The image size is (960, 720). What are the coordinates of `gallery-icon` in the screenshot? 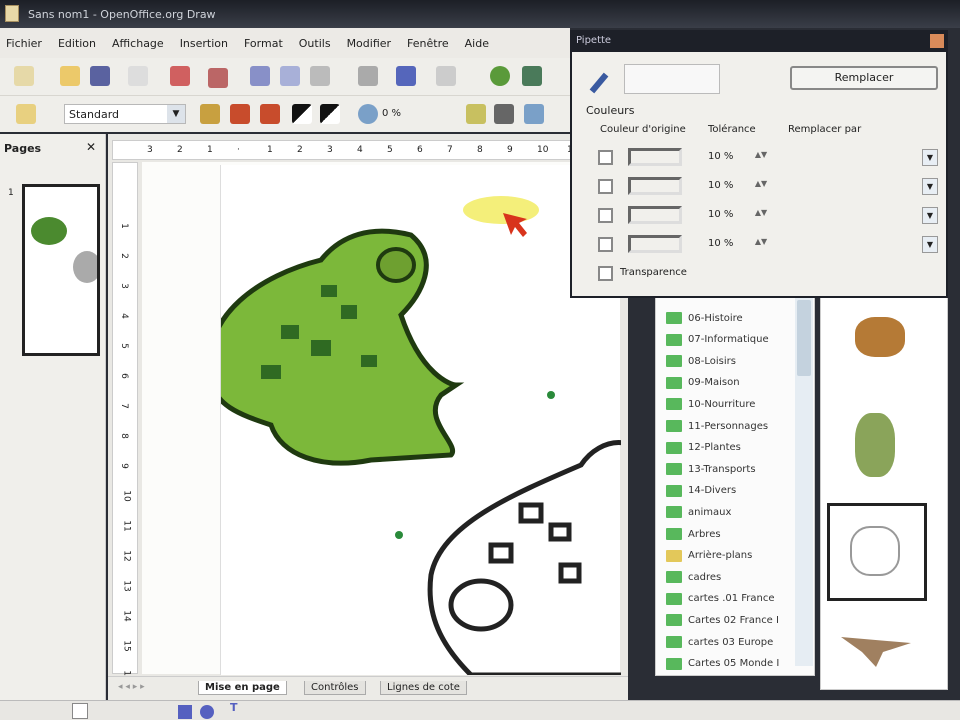 It's located at (532, 76).